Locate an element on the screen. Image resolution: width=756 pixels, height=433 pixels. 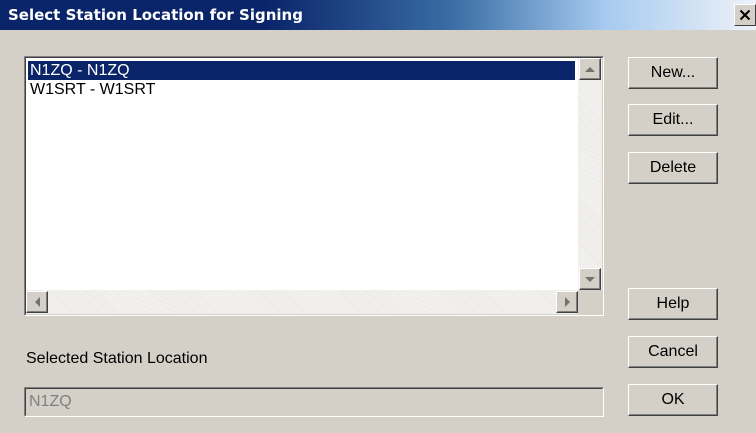
close-icon is located at coordinates (745, 15).